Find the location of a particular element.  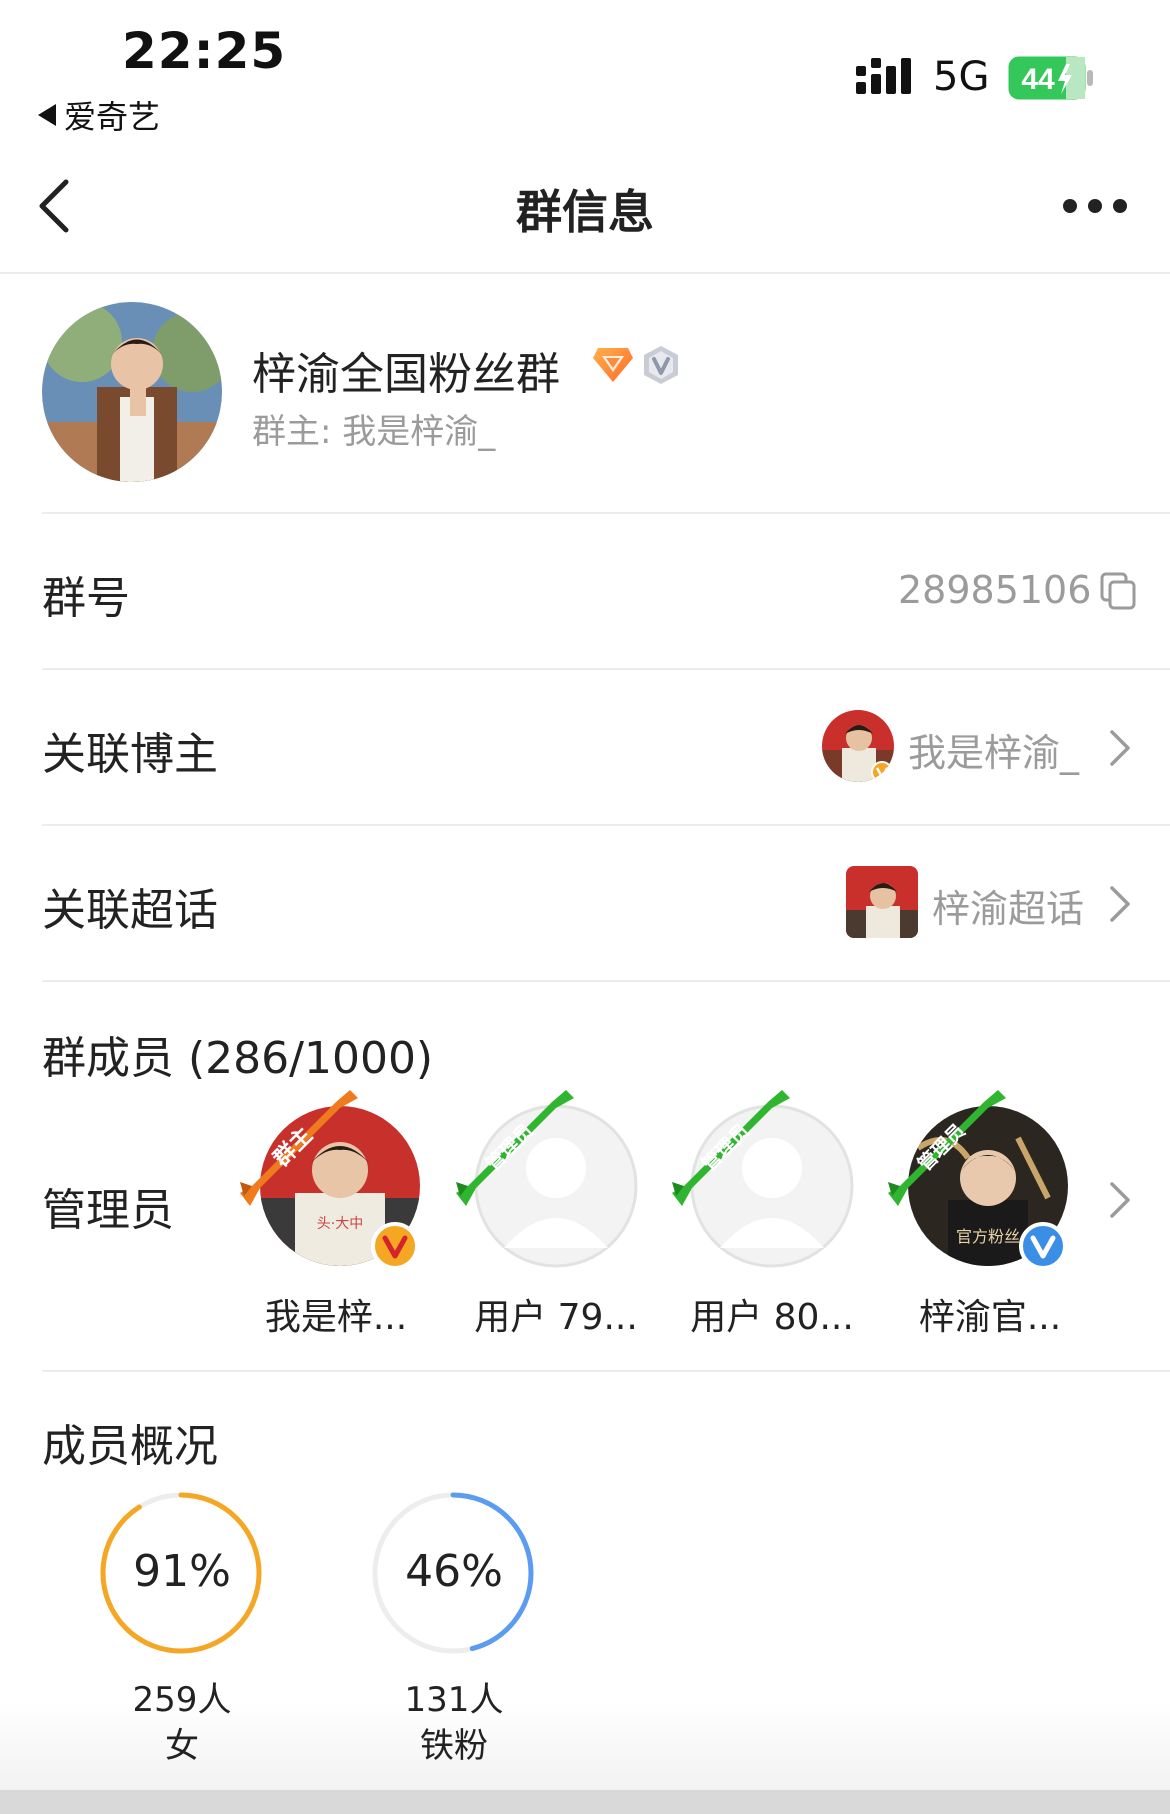

nav-divider is located at coordinates (585, 273).